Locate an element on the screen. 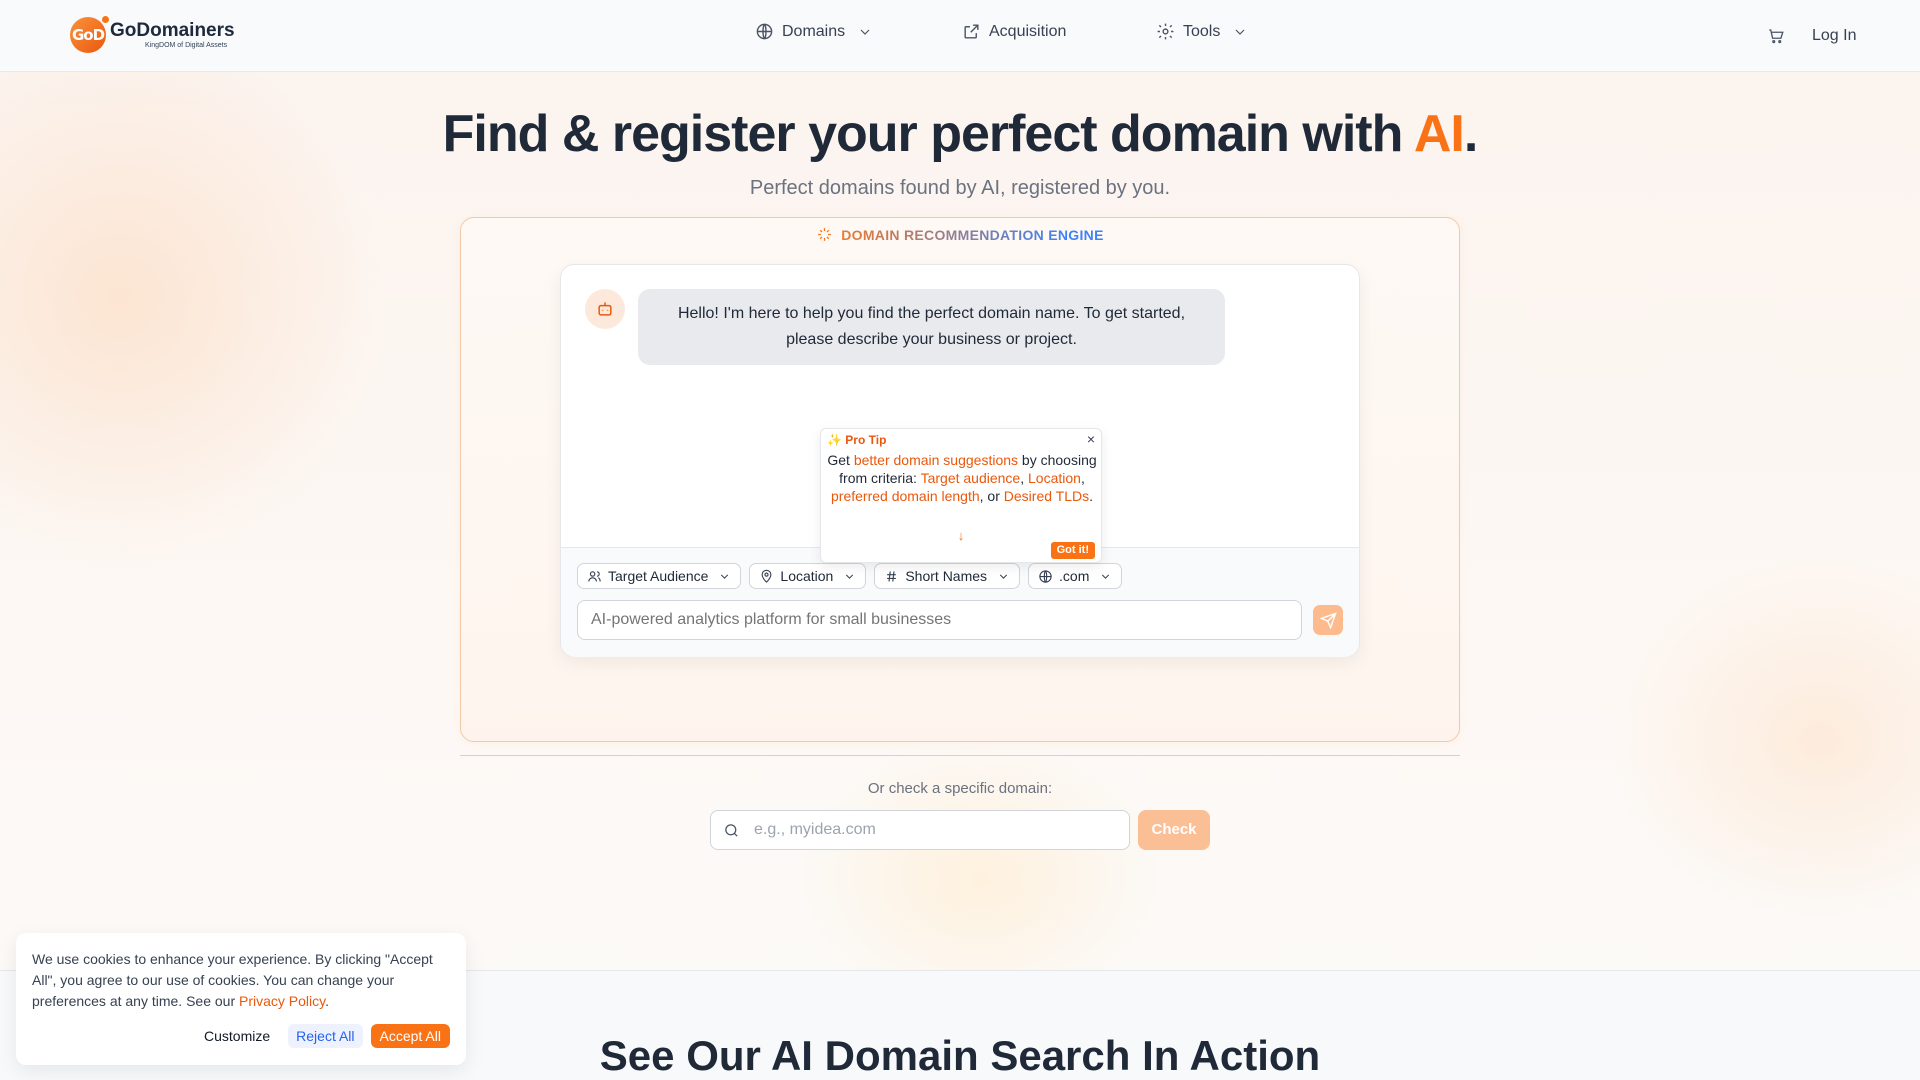 Image resolution: width=1920 pixels, height=1080 pixels. close-icon: × is located at coordinates (1091, 439).